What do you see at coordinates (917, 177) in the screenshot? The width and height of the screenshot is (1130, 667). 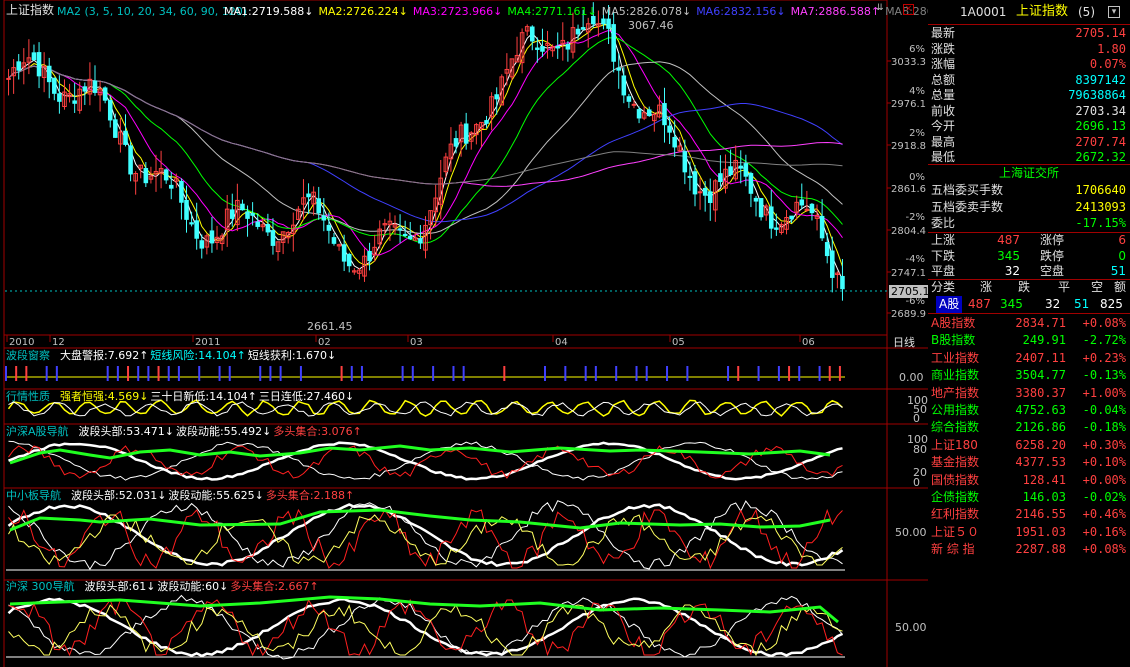 I see `pct-tick: 0%` at bounding box center [917, 177].